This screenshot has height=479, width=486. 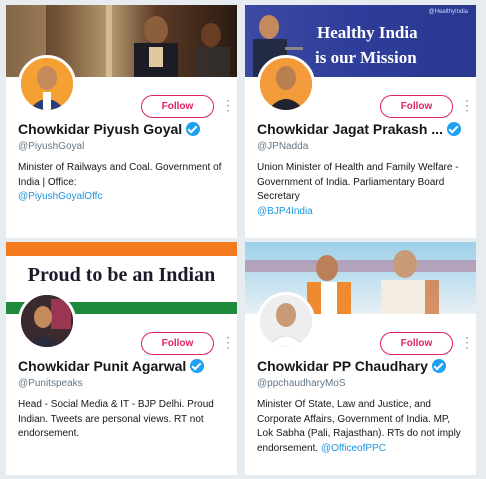 I want to click on display-name: Chowkidar PP Chaudhary, so click(x=342, y=366).